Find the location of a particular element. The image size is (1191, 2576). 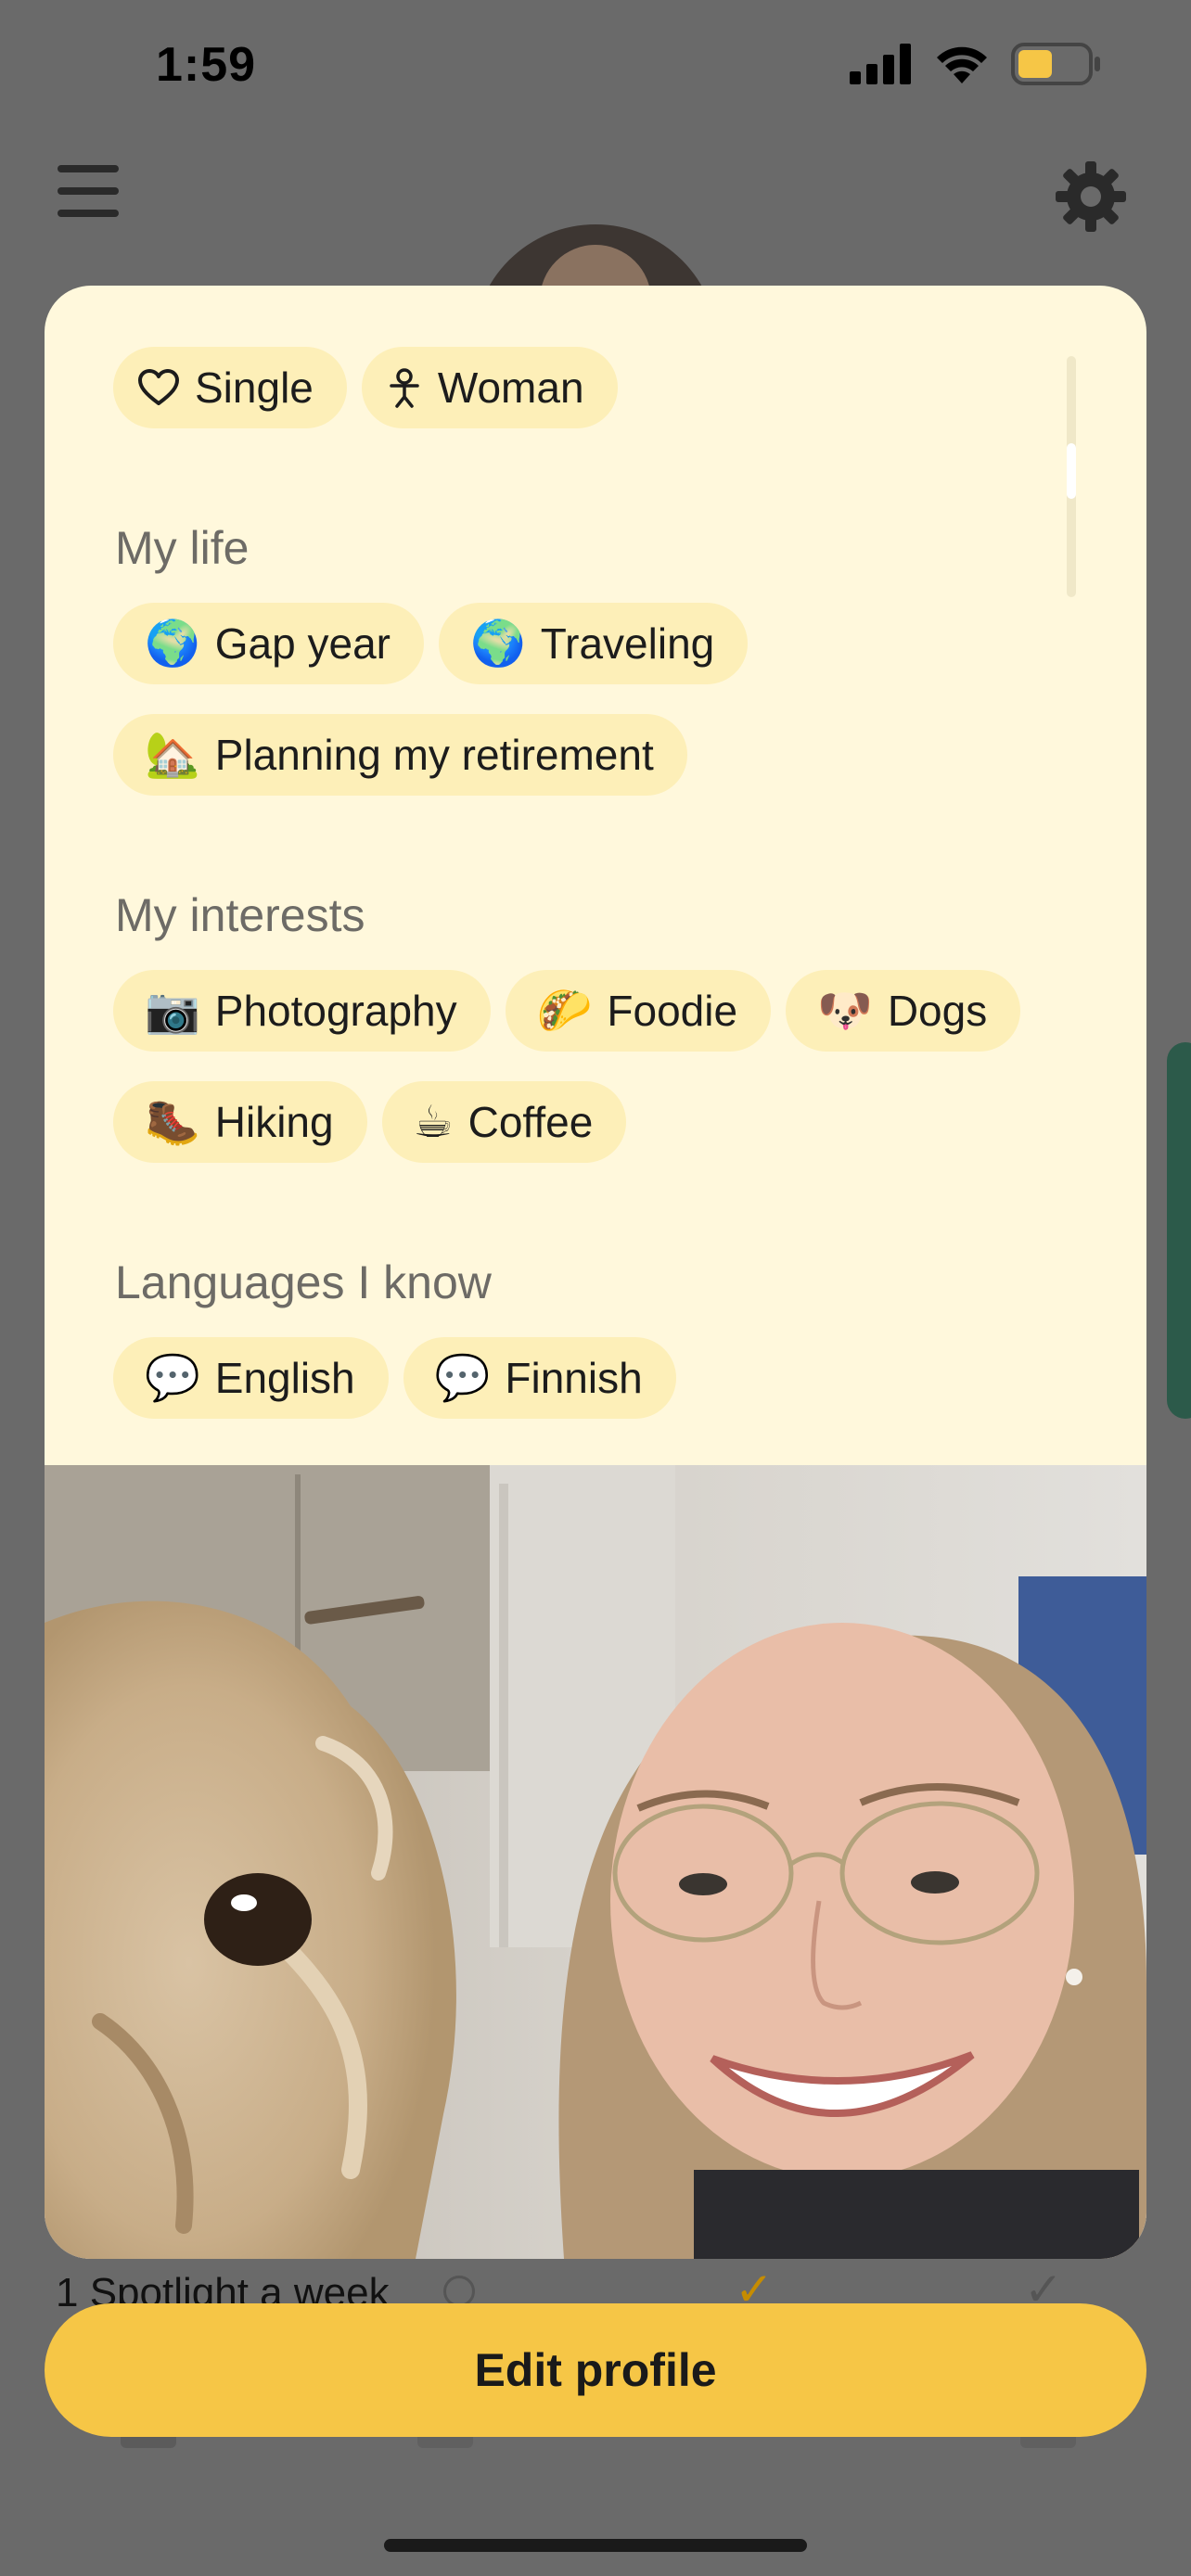

my-life-row: 🏡 Planning my retirement is located at coordinates (400, 755).